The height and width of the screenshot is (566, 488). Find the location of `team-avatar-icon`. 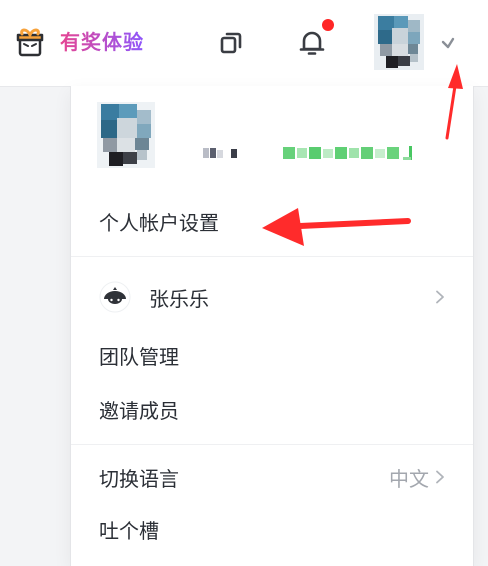

team-avatar-icon is located at coordinates (115, 297).